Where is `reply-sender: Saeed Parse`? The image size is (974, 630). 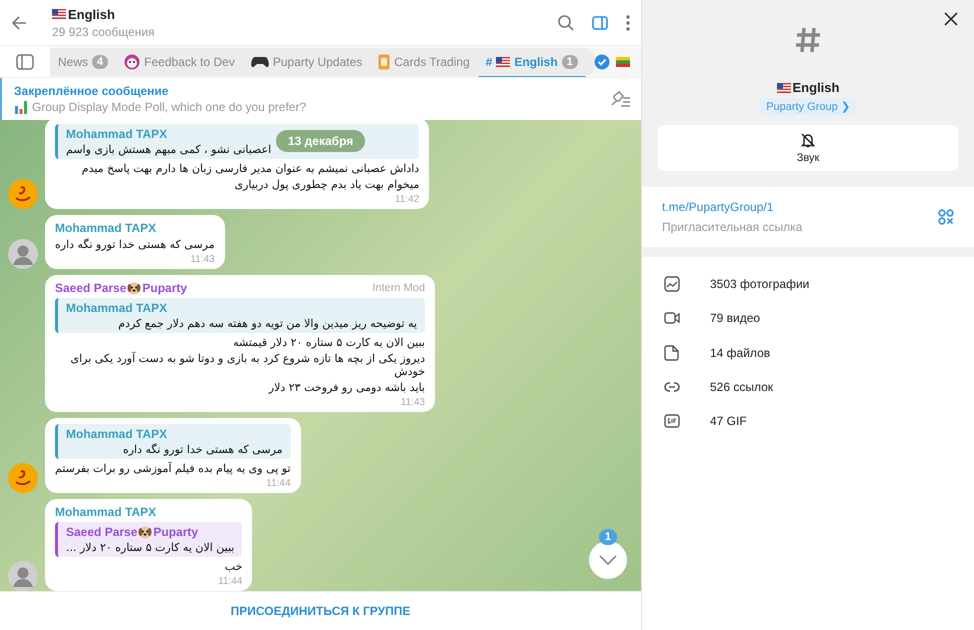 reply-sender: Saeed Parse is located at coordinates (102, 532).